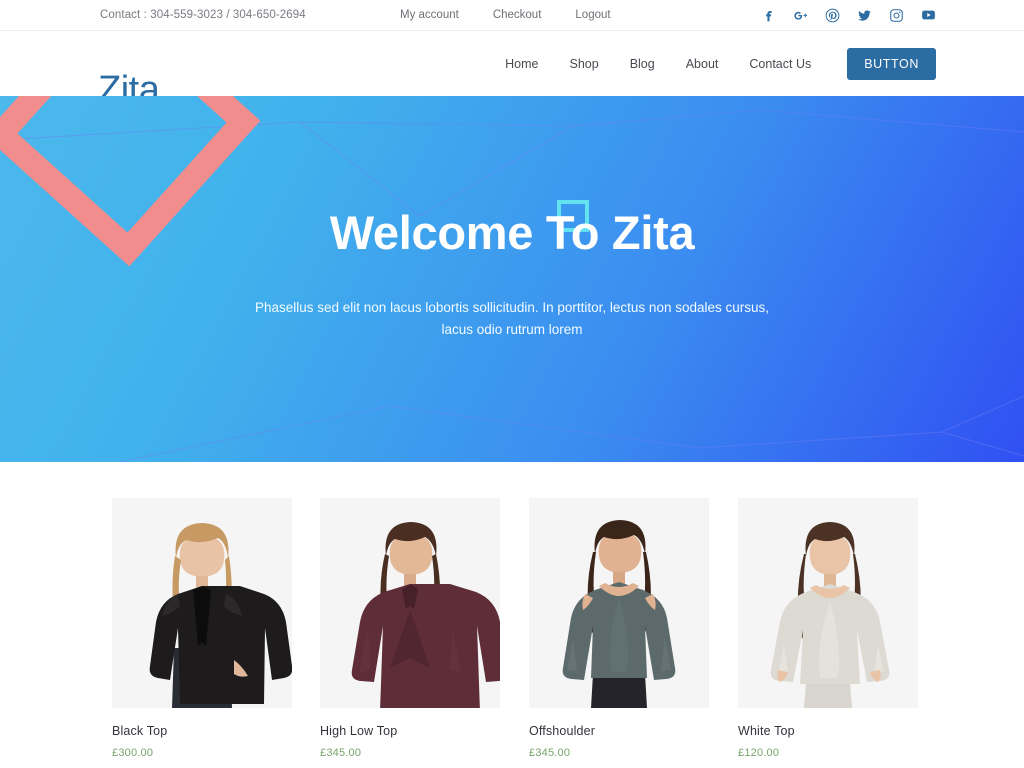 This screenshot has width=1024, height=768. I want to click on topbar-link-my-account: My account, so click(429, 15).